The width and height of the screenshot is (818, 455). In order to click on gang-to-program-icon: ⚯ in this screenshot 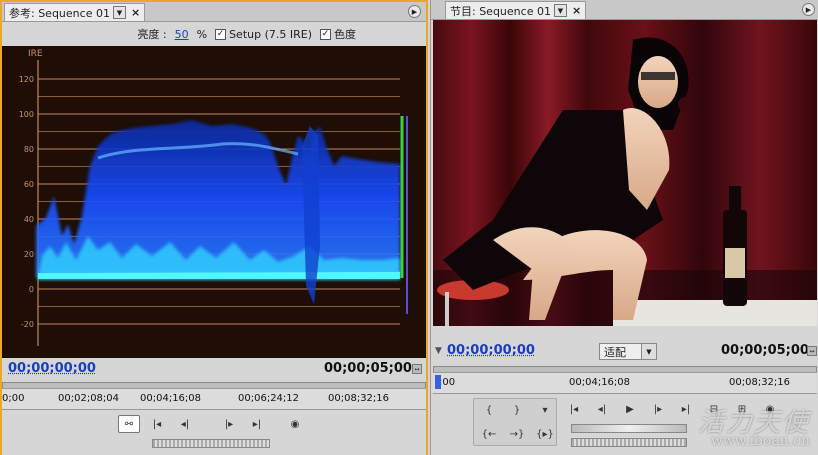, I will do `click(129, 424)`.